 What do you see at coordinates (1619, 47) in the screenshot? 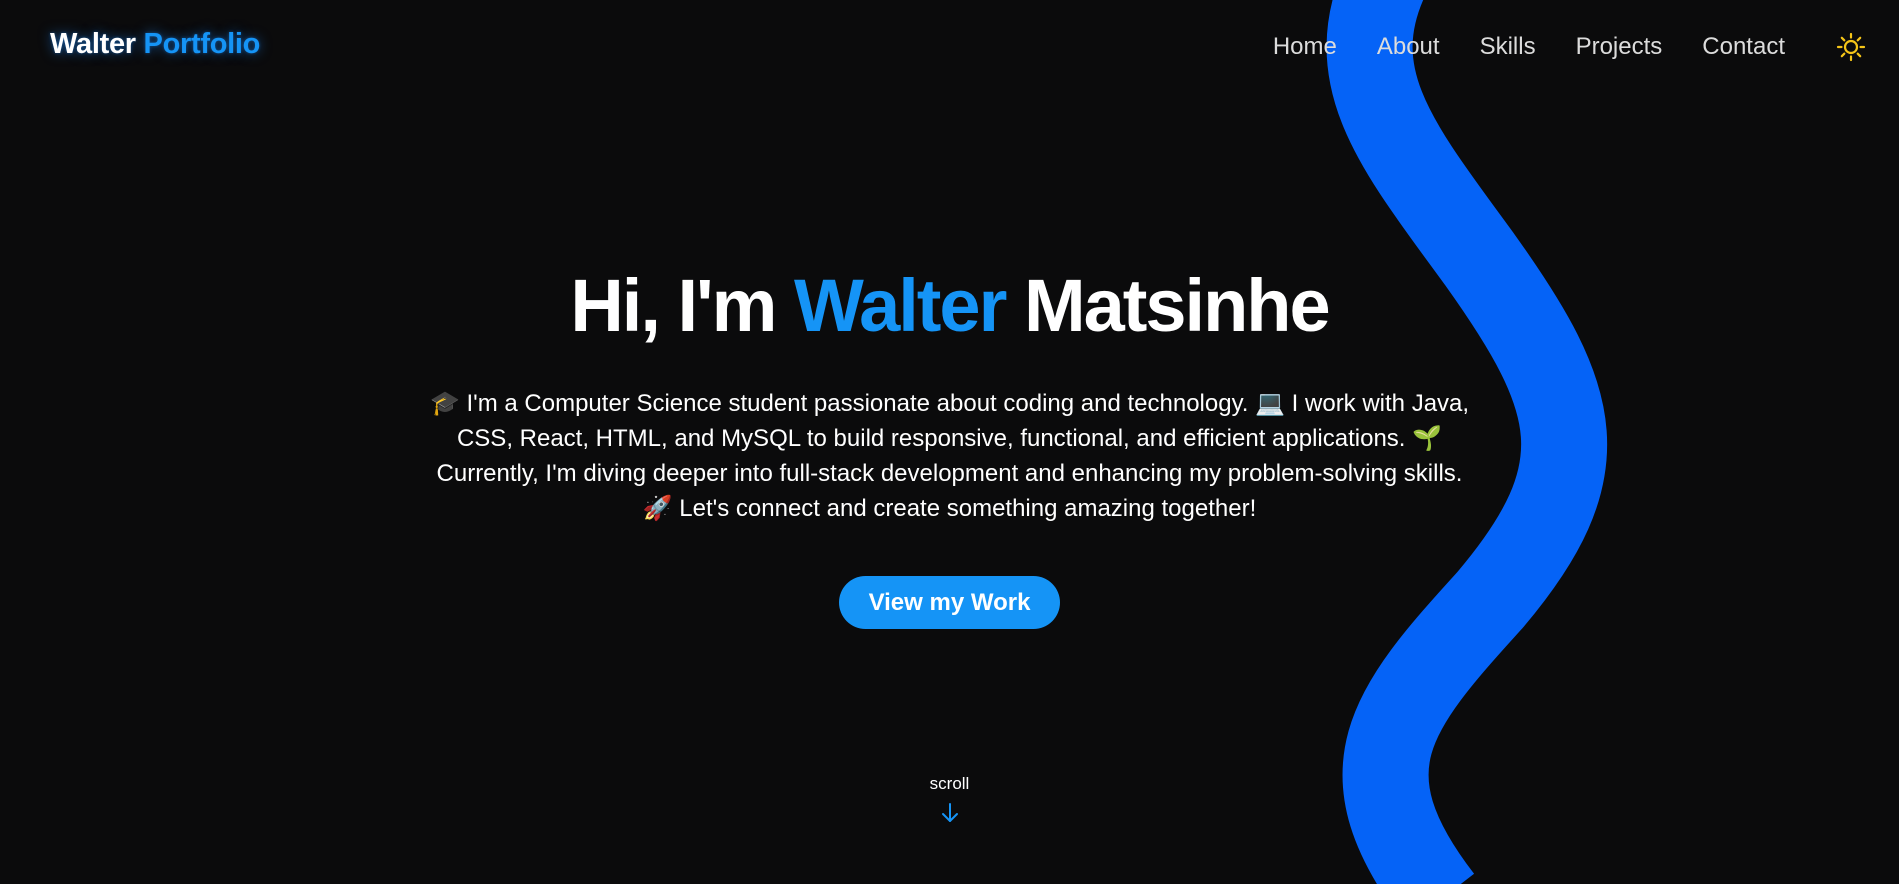
I see `nav-link-projects: Projects` at bounding box center [1619, 47].